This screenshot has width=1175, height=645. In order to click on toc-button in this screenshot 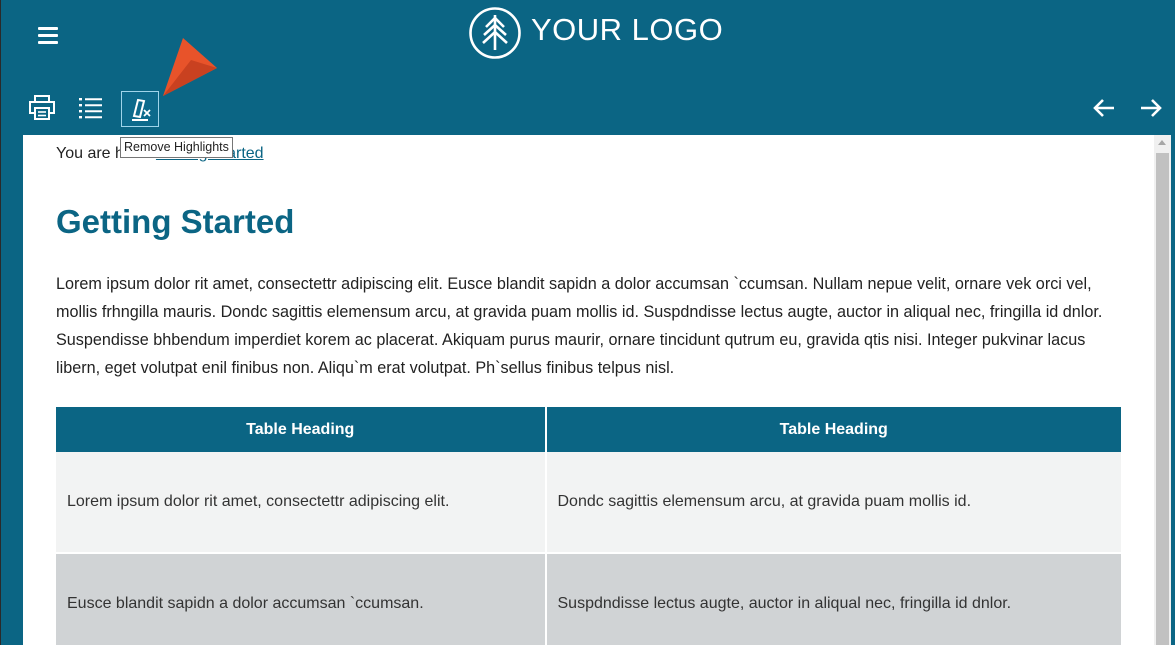, I will do `click(91, 108)`.